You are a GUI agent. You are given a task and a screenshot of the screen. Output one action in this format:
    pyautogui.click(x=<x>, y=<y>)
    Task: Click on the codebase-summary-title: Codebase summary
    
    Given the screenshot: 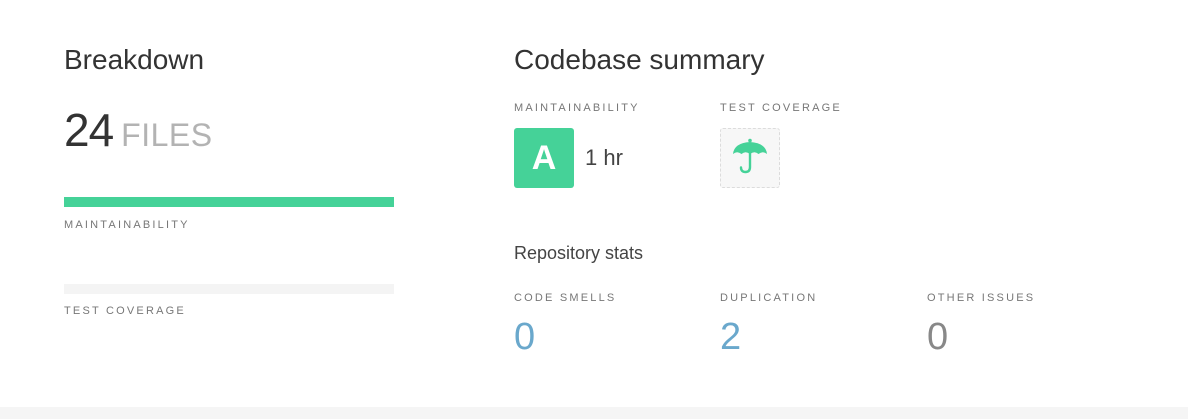 What is the action you would take?
    pyautogui.click(x=639, y=59)
    